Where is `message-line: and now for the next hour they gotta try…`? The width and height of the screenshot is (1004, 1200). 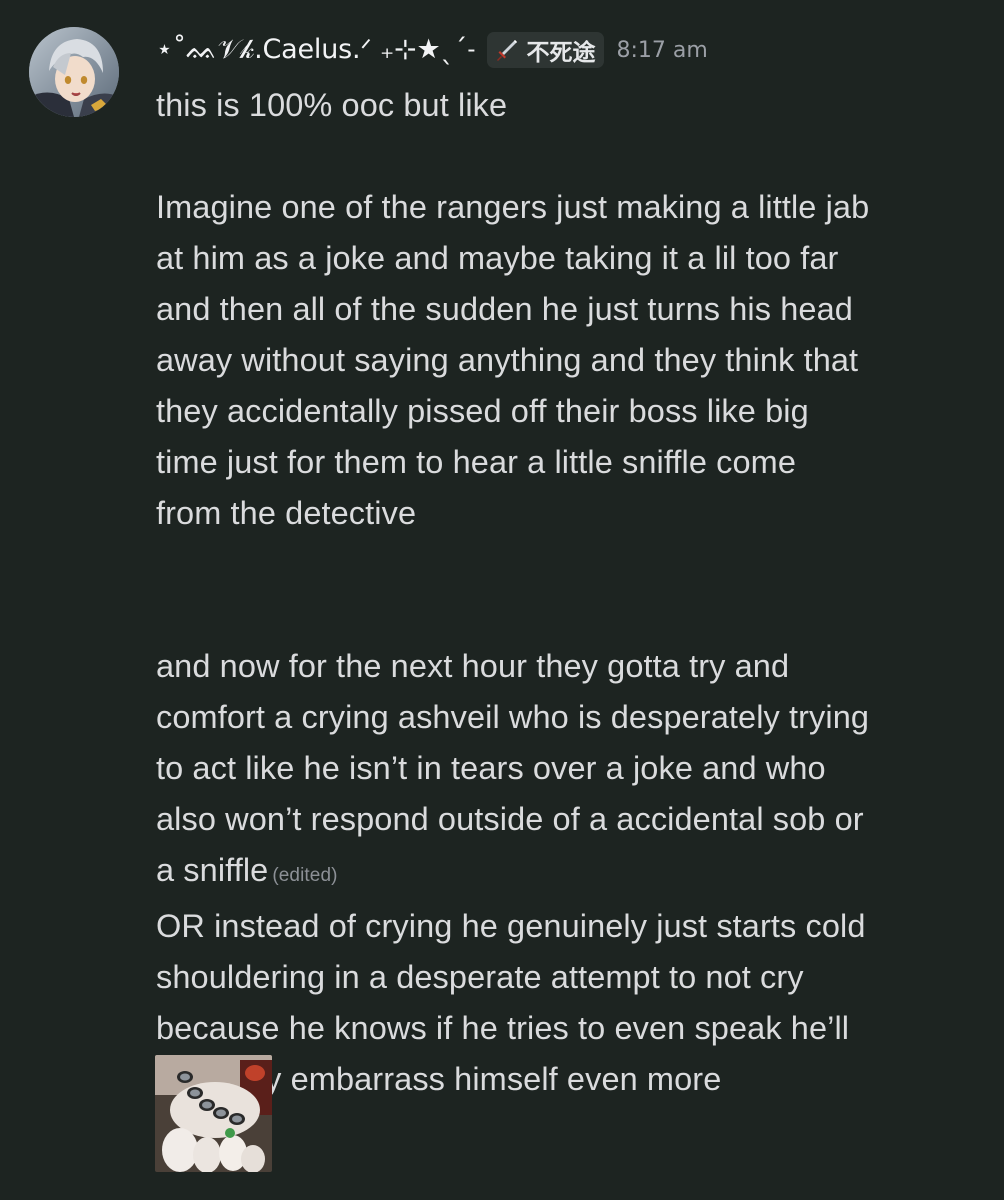 message-line: and now for the next hour they gotta try… is located at coordinates (473, 666).